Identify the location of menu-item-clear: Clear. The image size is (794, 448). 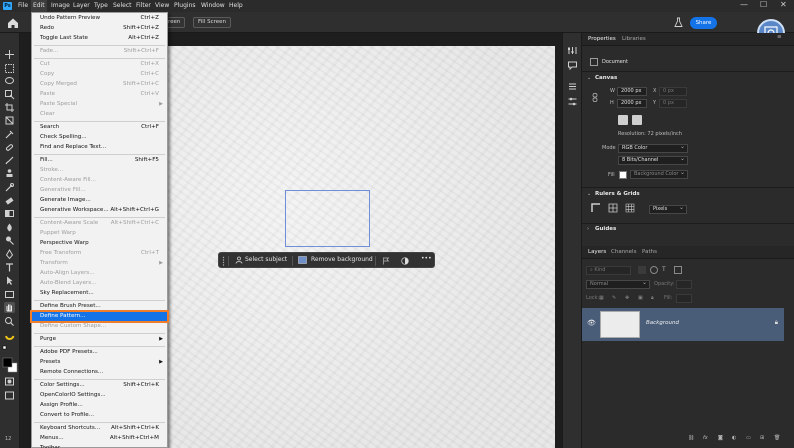
(99, 114).